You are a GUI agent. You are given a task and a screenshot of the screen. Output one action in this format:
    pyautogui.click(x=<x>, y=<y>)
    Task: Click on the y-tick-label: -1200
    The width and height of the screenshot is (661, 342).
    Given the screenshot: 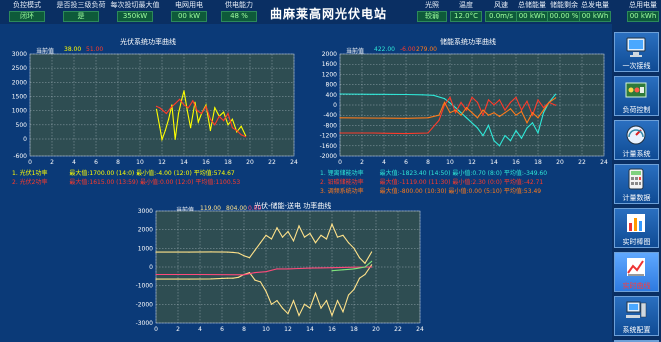 What is the action you would take?
    pyautogui.click(x=329, y=136)
    